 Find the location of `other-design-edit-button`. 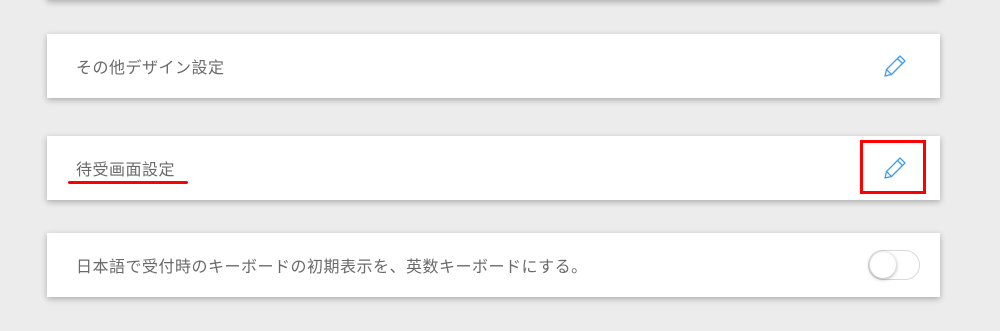

other-design-edit-button is located at coordinates (895, 66).